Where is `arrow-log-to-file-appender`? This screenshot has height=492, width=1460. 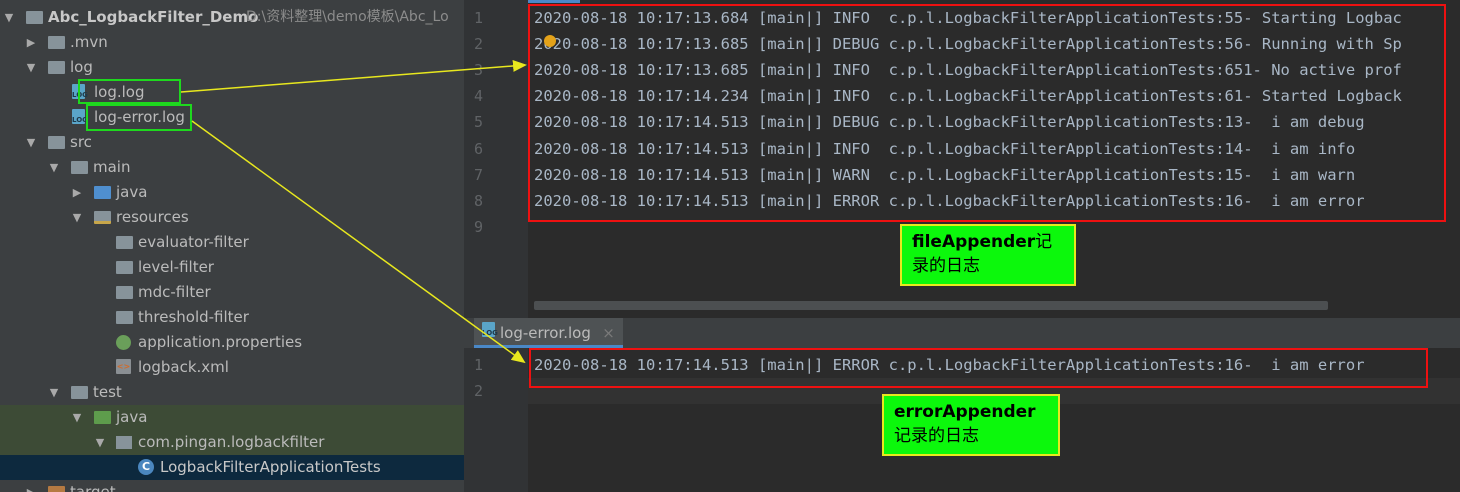 arrow-log-to-file-appender is located at coordinates (353, 76).